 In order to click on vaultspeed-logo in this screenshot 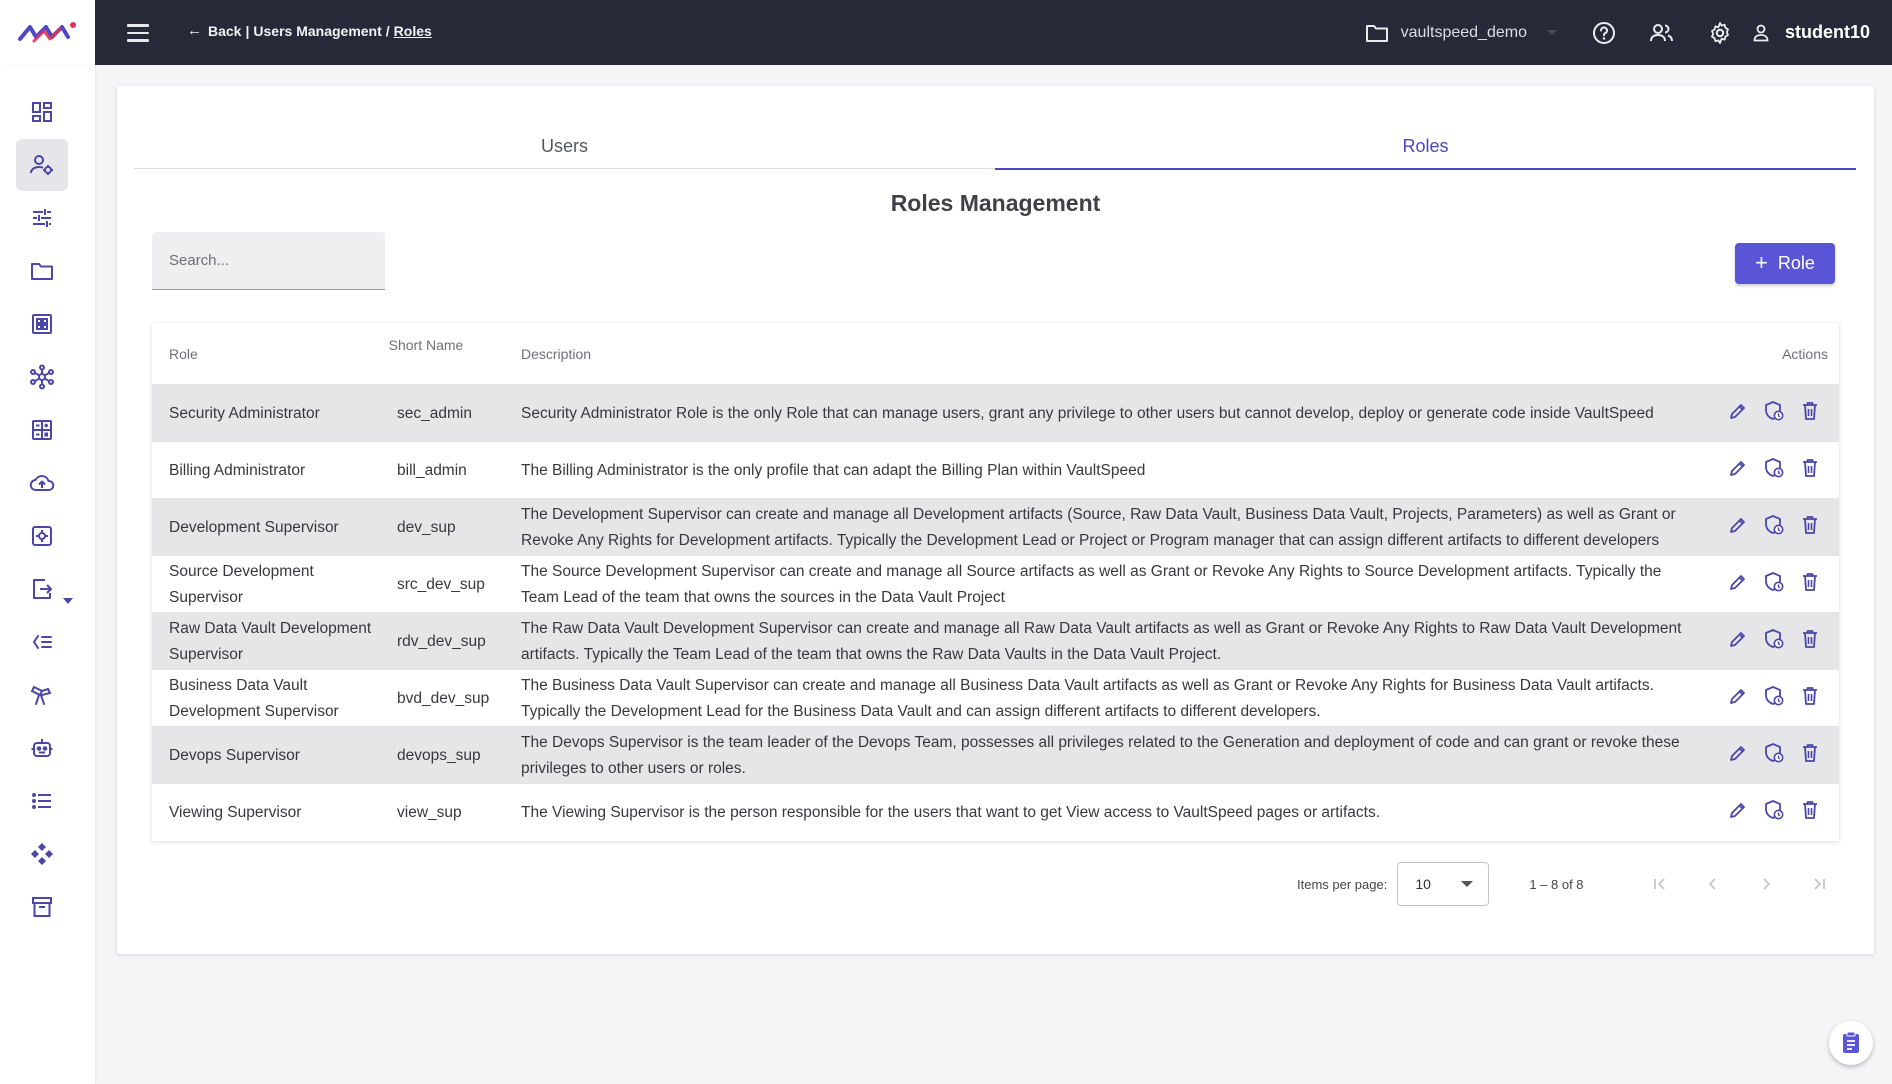, I will do `click(47, 32)`.